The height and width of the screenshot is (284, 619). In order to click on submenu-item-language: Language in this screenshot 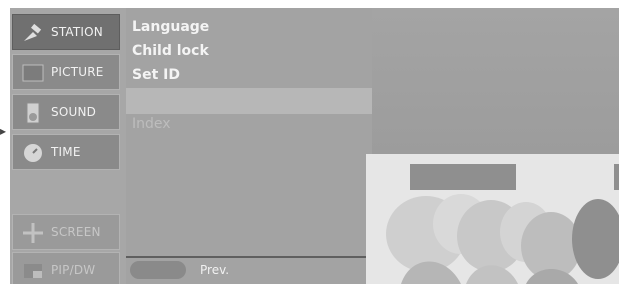, I will do `click(170, 27)`.